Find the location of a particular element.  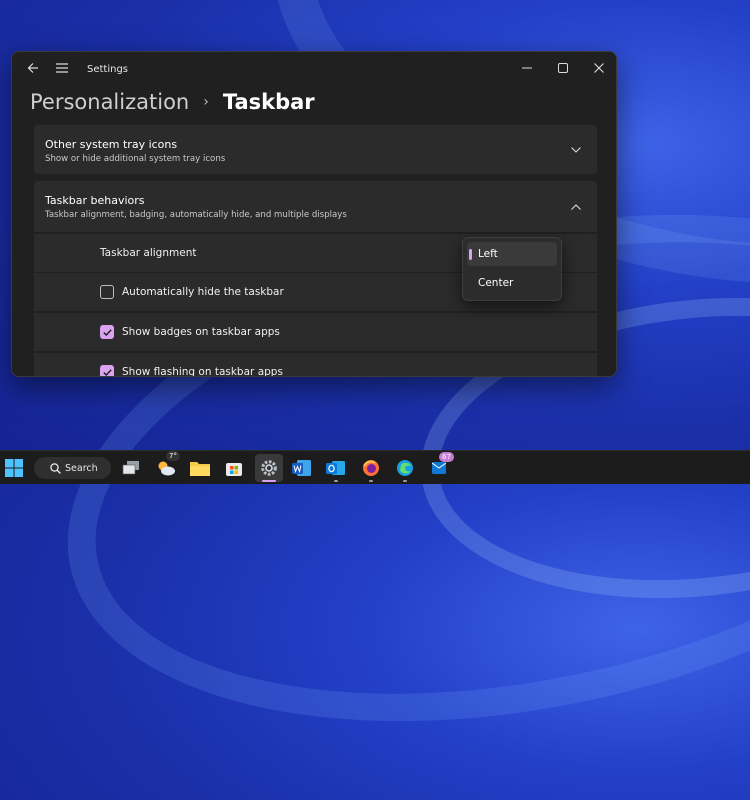

setting-label: Automatically hide the taskbar is located at coordinates (203, 292).